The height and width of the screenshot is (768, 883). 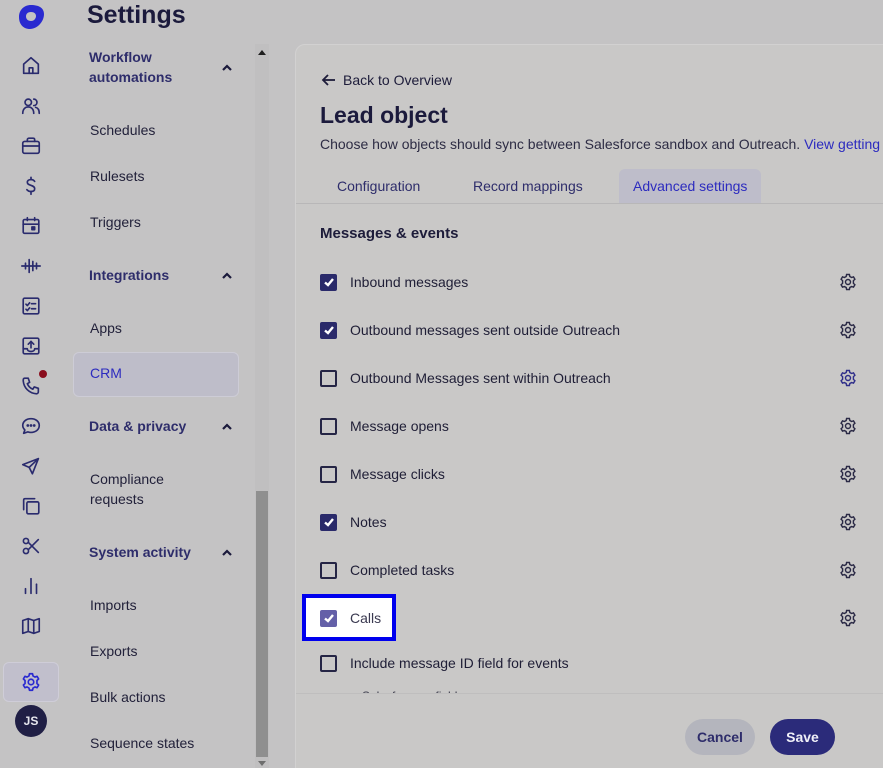 I want to click on option-row: Notes, so click(x=595, y=522).